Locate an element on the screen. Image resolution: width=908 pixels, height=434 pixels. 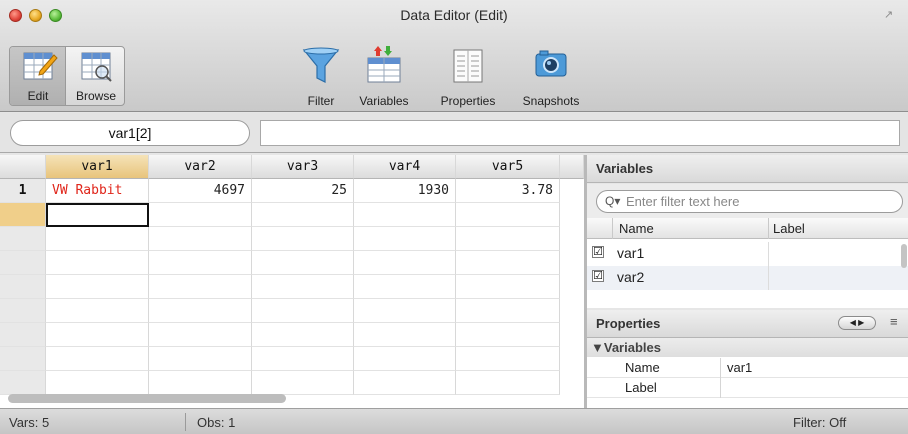
property-key: Name is located at coordinates (642, 367).